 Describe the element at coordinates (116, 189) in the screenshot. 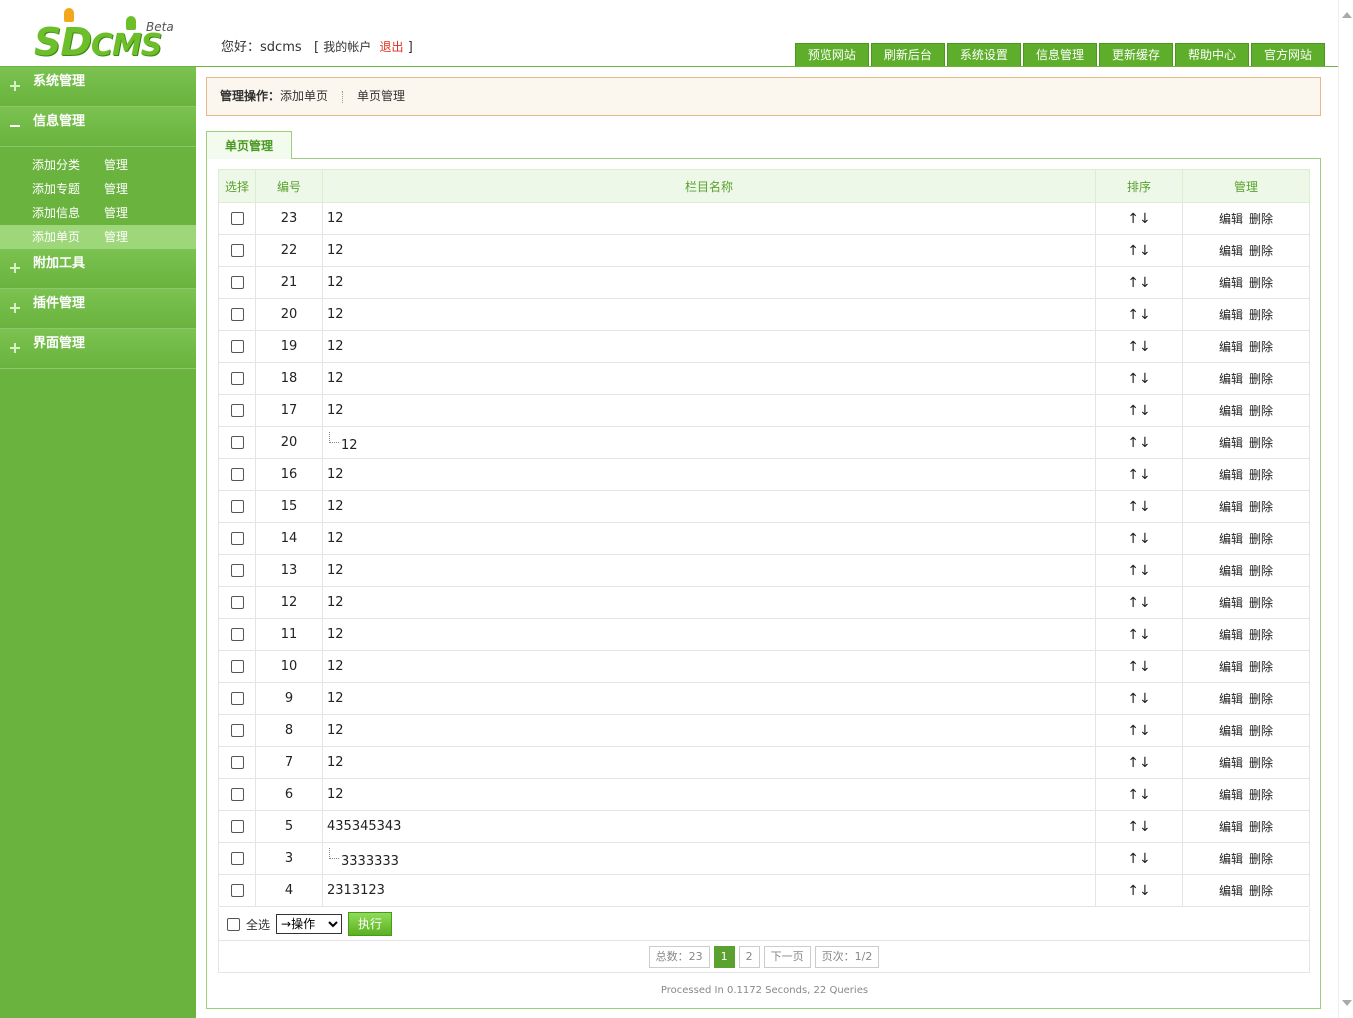

I see `manage-topic-link: 管理` at that location.